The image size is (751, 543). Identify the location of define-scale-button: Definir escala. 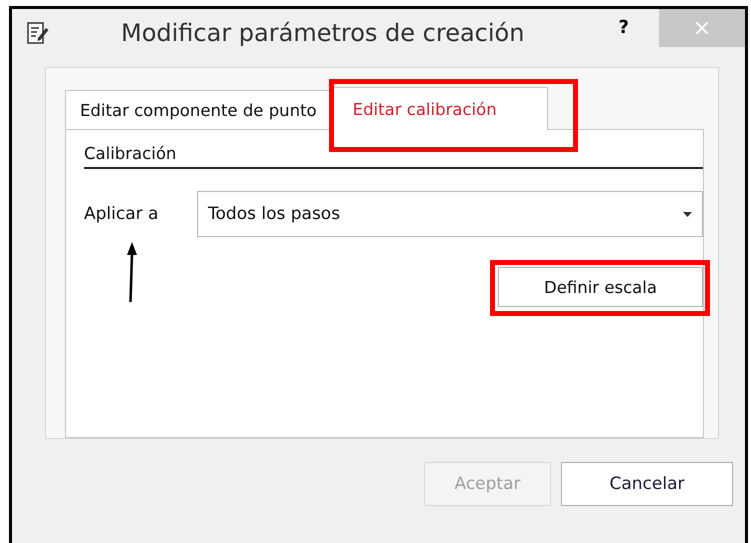
(600, 287).